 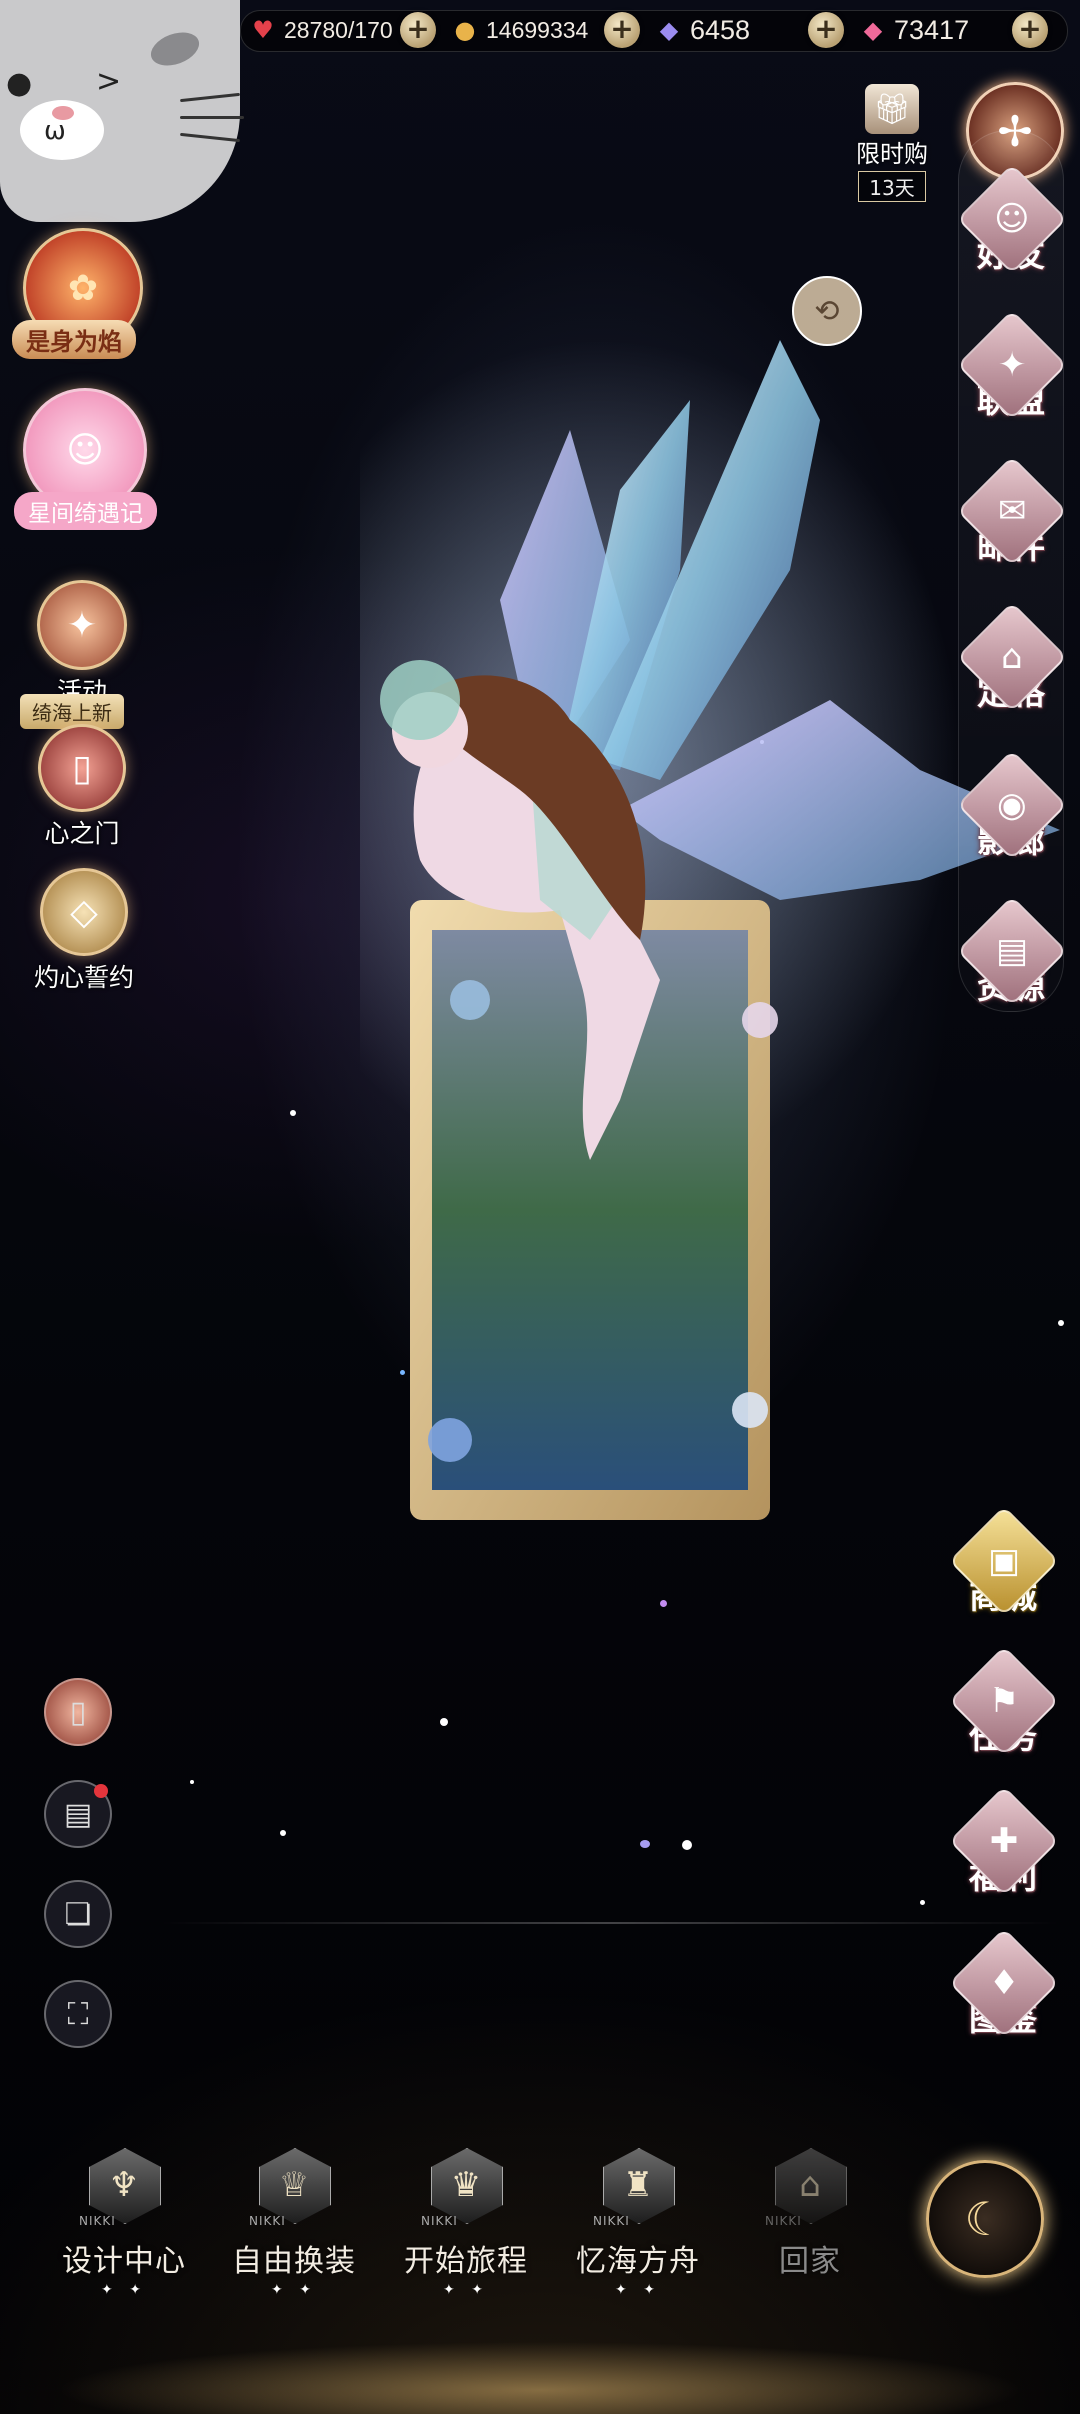 I want to click on stamina-counter: ♥ 28780/170, so click(x=321, y=30).